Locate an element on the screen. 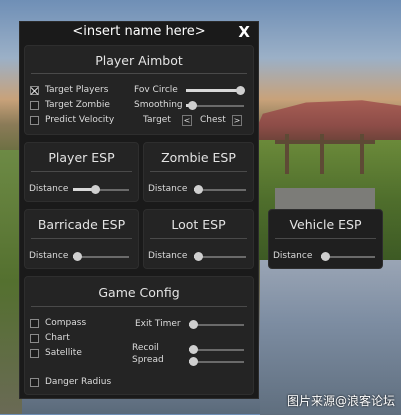  target-zombie-checkbox is located at coordinates (34, 105).